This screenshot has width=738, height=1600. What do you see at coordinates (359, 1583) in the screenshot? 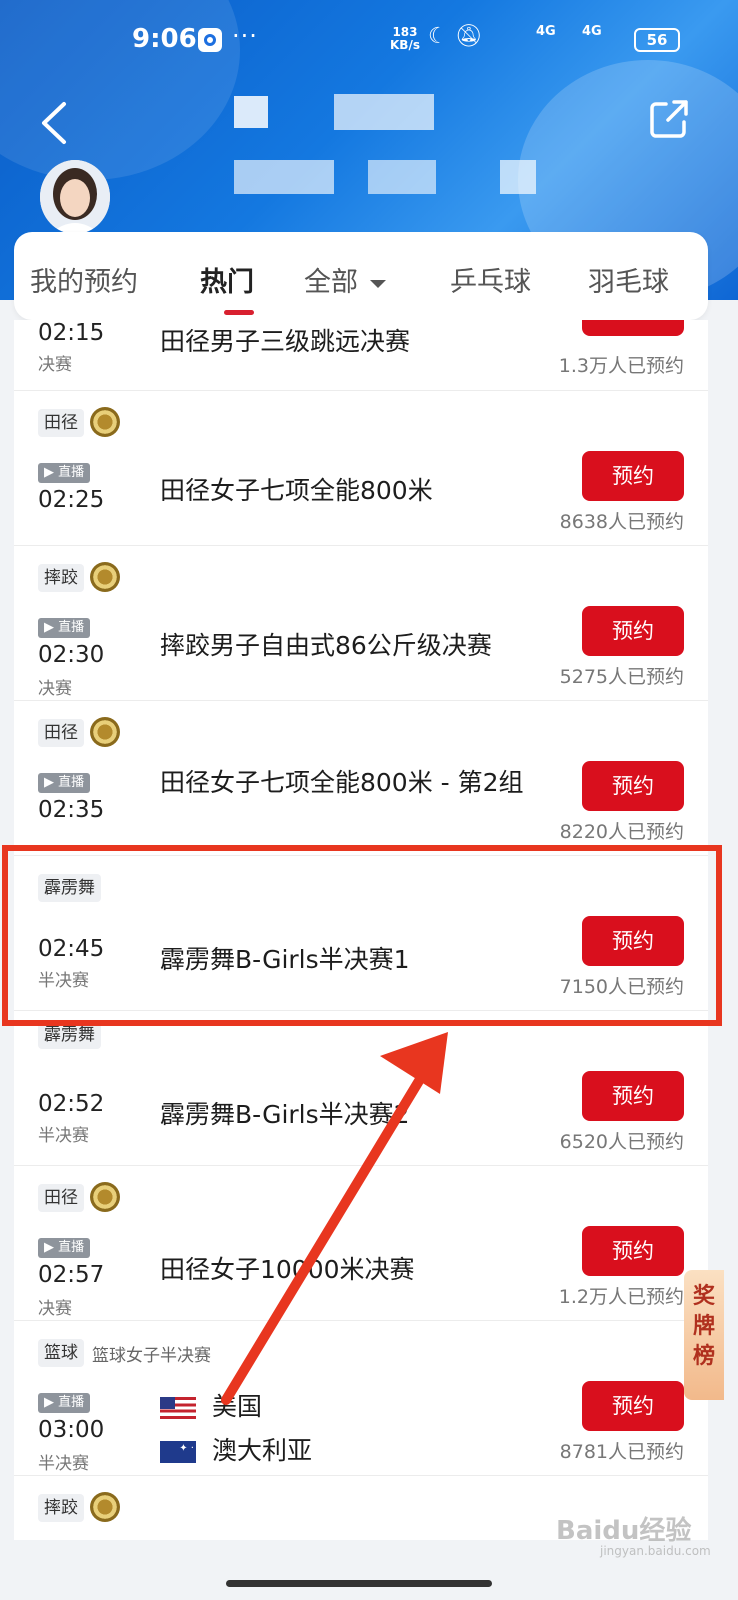
I see `home-indicator` at bounding box center [359, 1583].